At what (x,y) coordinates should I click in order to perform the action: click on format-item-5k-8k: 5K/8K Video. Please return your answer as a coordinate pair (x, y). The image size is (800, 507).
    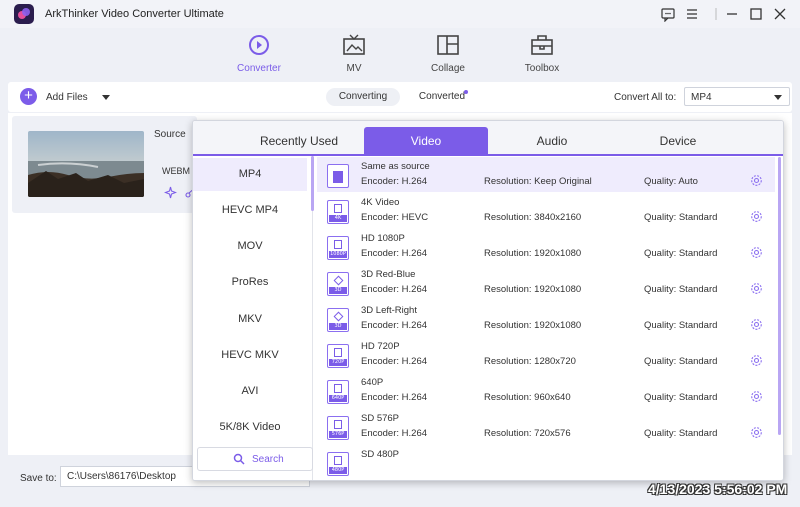
    Looking at the image, I should click on (250, 427).